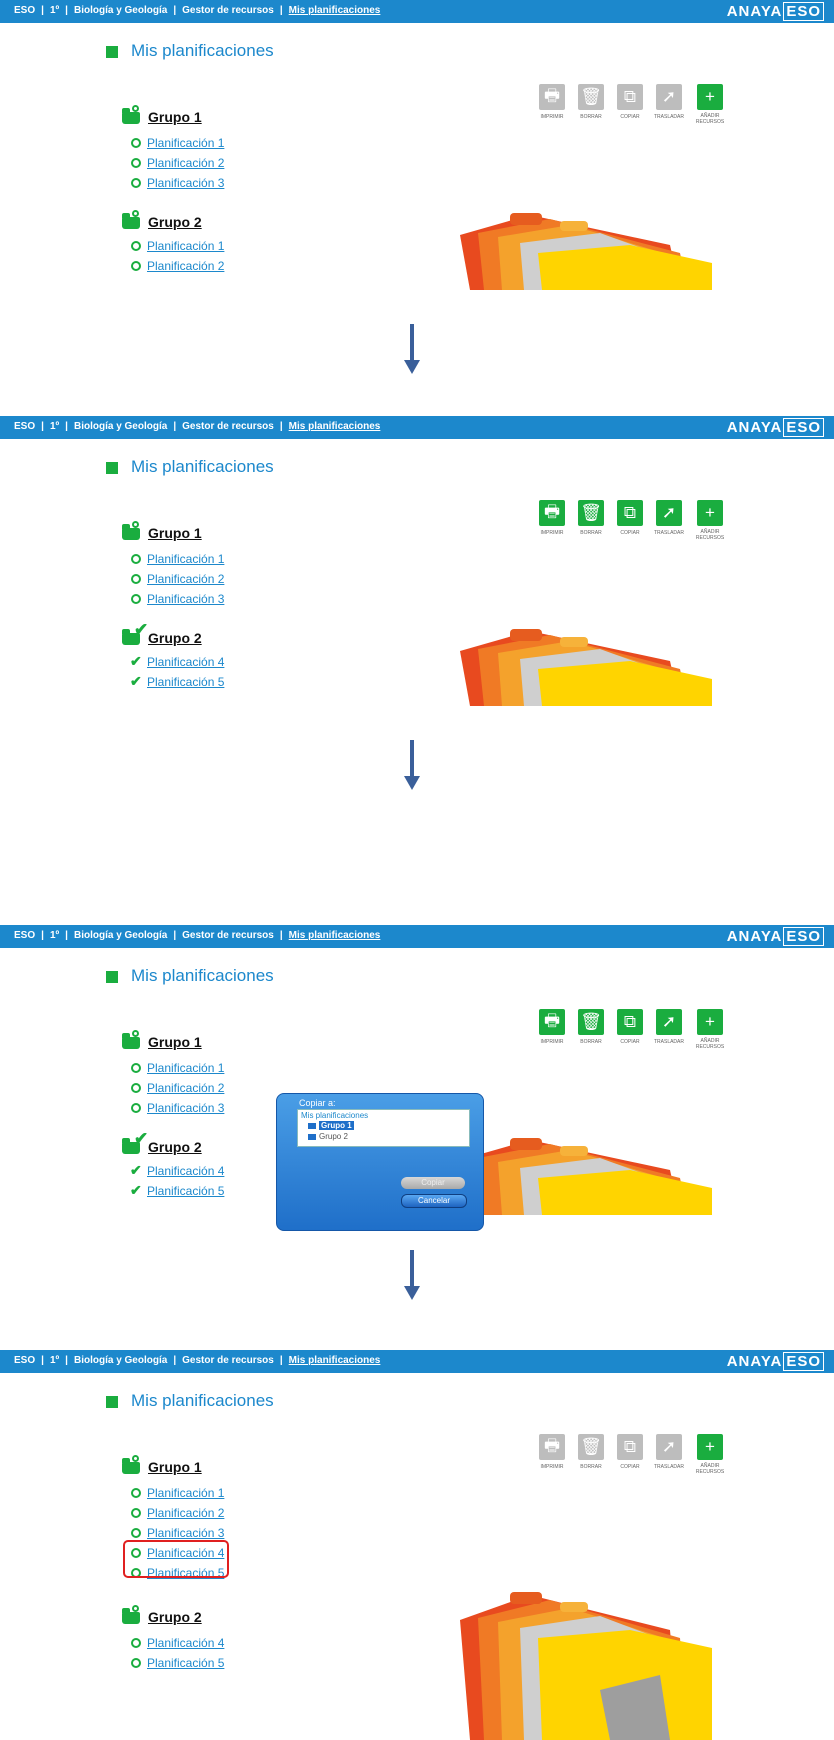 This screenshot has width=834, height=1740. I want to click on destination-tree: Mis planificaciones Grupo 1 Grupo 2, so click(383, 1128).